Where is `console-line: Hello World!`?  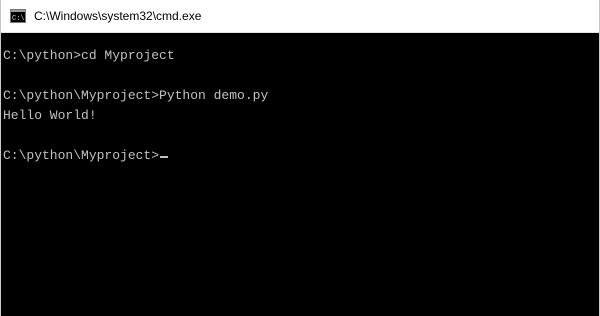
console-line: Hello World! is located at coordinates (50, 115).